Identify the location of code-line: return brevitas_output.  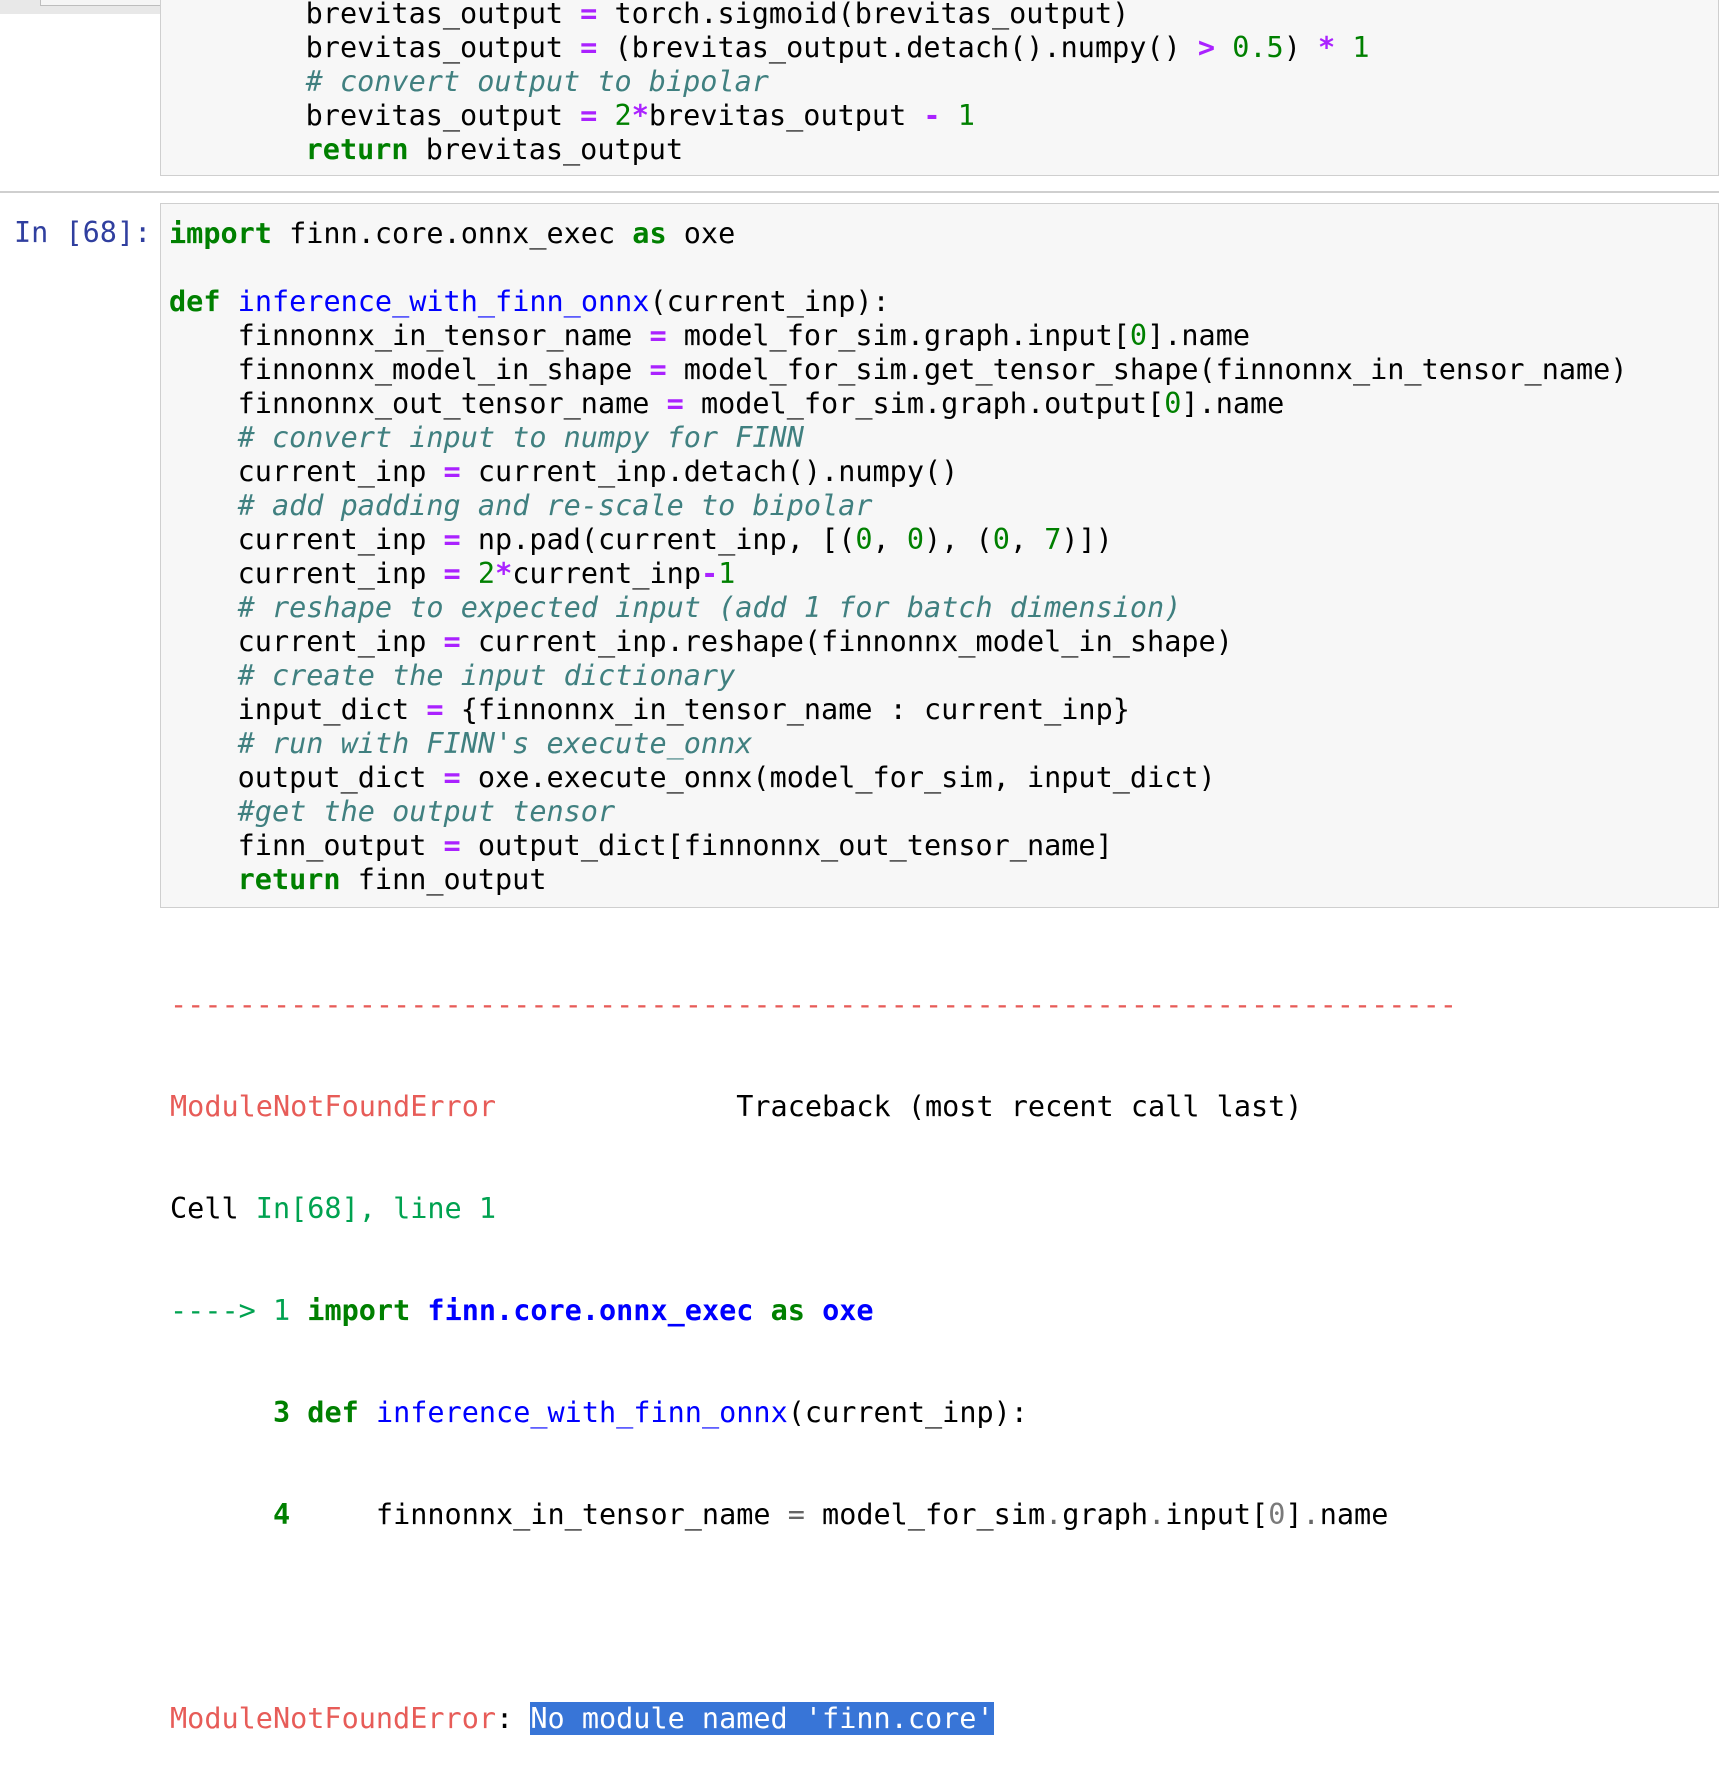
(494, 149).